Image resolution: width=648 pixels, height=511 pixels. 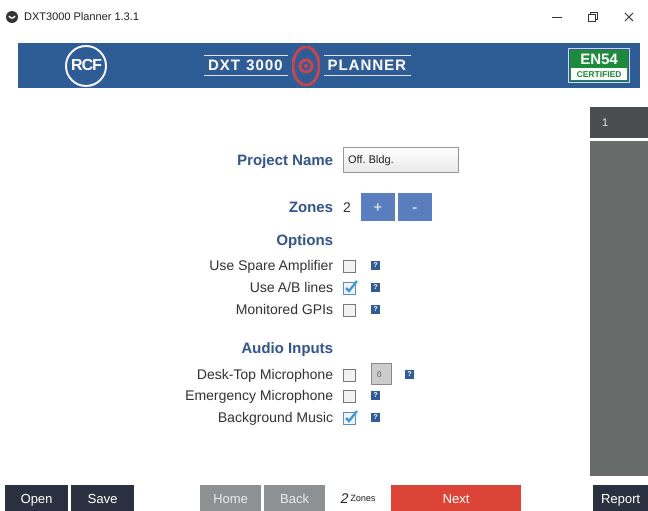 I want to click on file-button: Save, so click(x=102, y=498).